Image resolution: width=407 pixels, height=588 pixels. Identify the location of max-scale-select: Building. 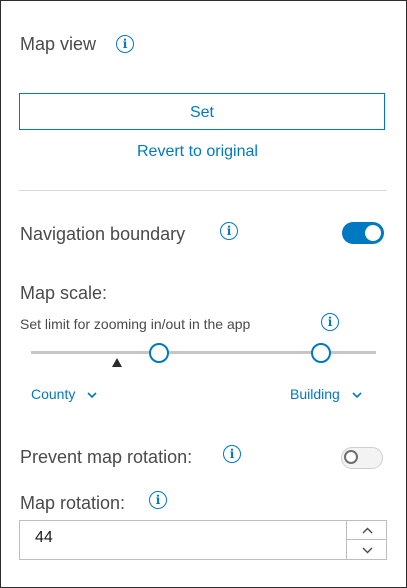
(326, 394).